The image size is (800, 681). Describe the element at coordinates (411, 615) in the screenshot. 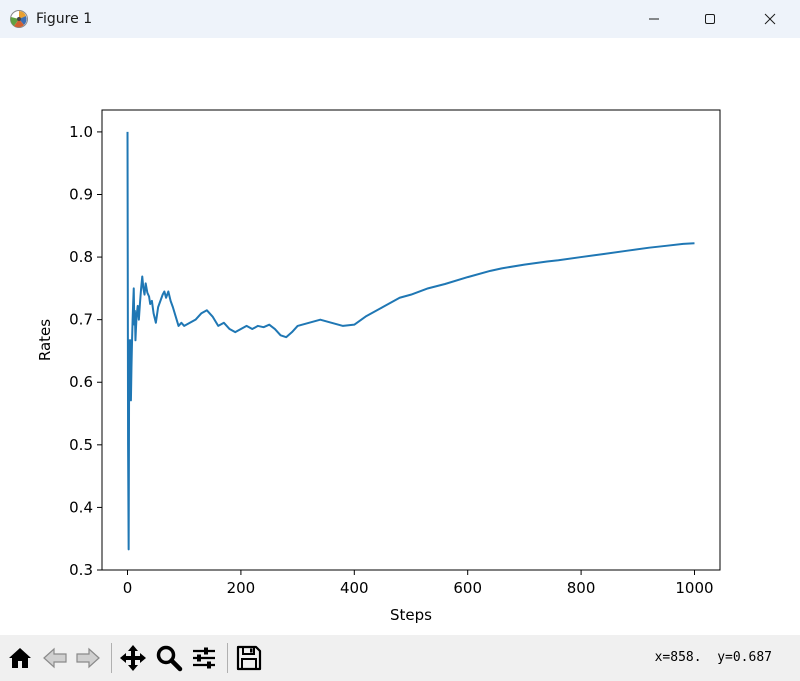

I see `x-axis-label: Steps` at that location.